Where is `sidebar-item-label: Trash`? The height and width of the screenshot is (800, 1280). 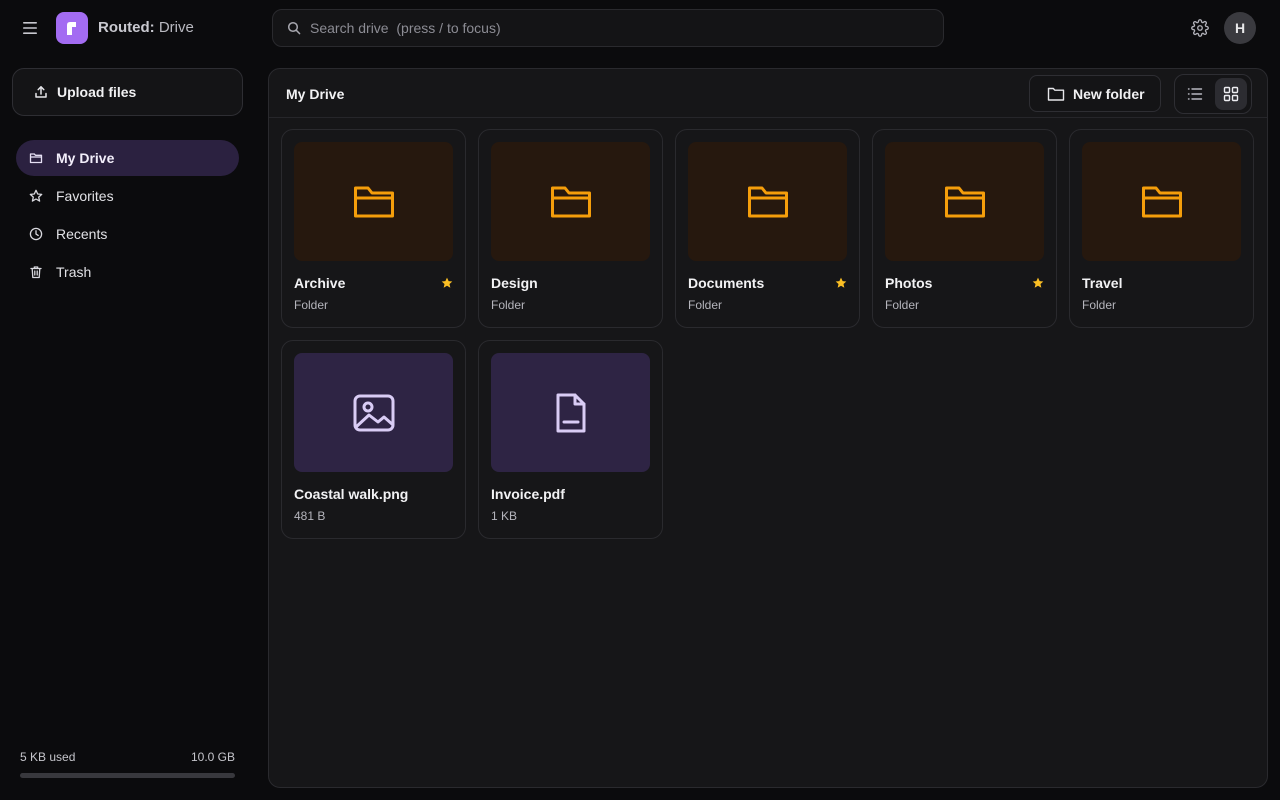
sidebar-item-label: Trash is located at coordinates (74, 272).